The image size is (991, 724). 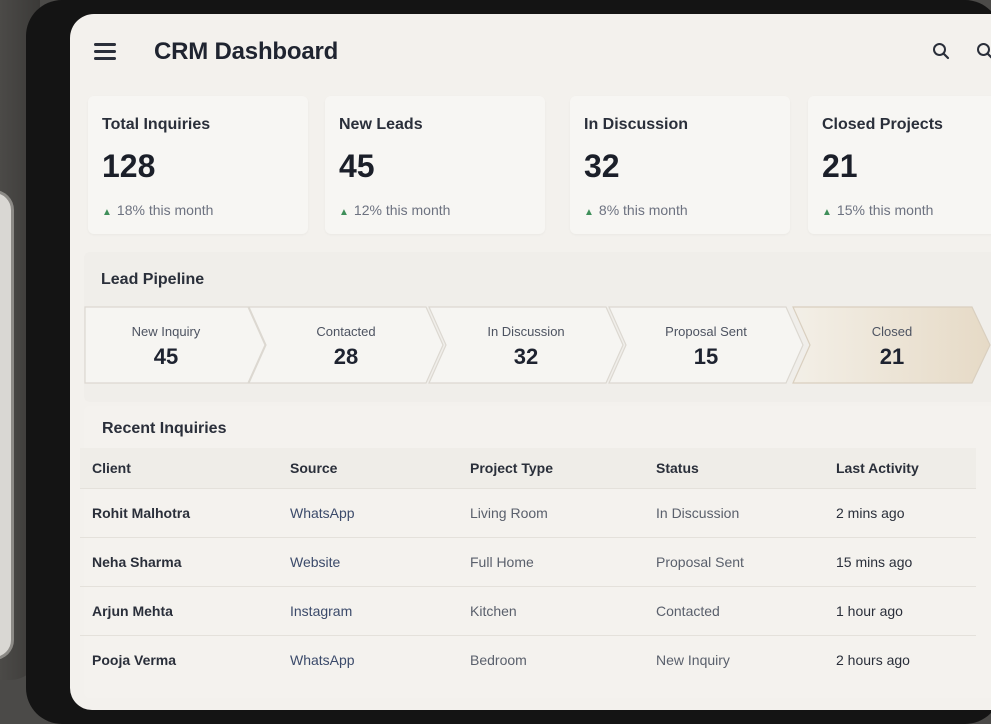 I want to click on pipeline-title: Lead Pipeline, so click(x=153, y=279).